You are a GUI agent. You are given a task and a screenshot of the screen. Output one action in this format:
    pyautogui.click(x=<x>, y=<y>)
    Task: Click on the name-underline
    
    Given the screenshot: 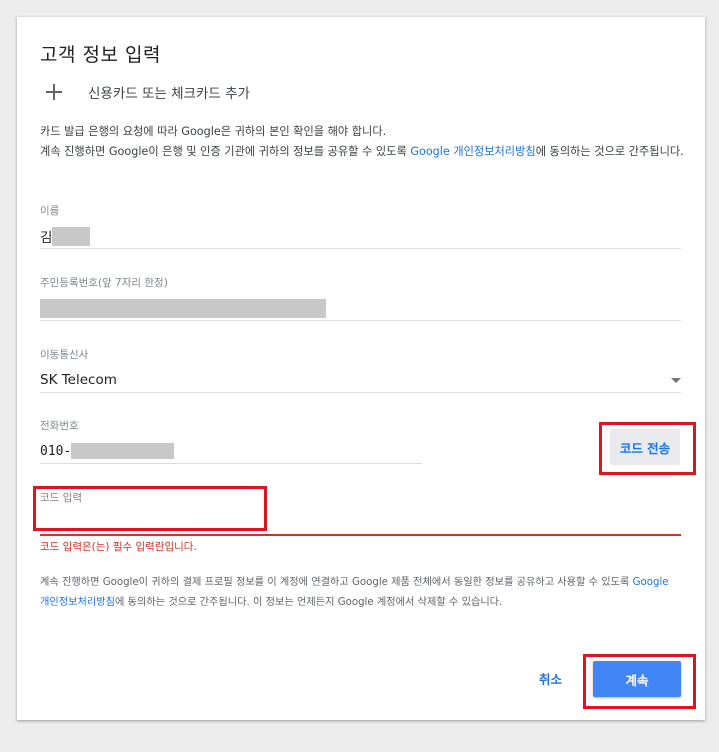 What is the action you would take?
    pyautogui.click(x=360, y=248)
    